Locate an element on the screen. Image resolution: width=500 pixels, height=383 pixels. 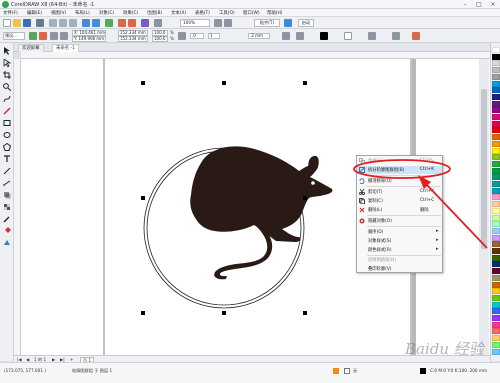
pointer-arrow-line is located at coordinates (456, 216).